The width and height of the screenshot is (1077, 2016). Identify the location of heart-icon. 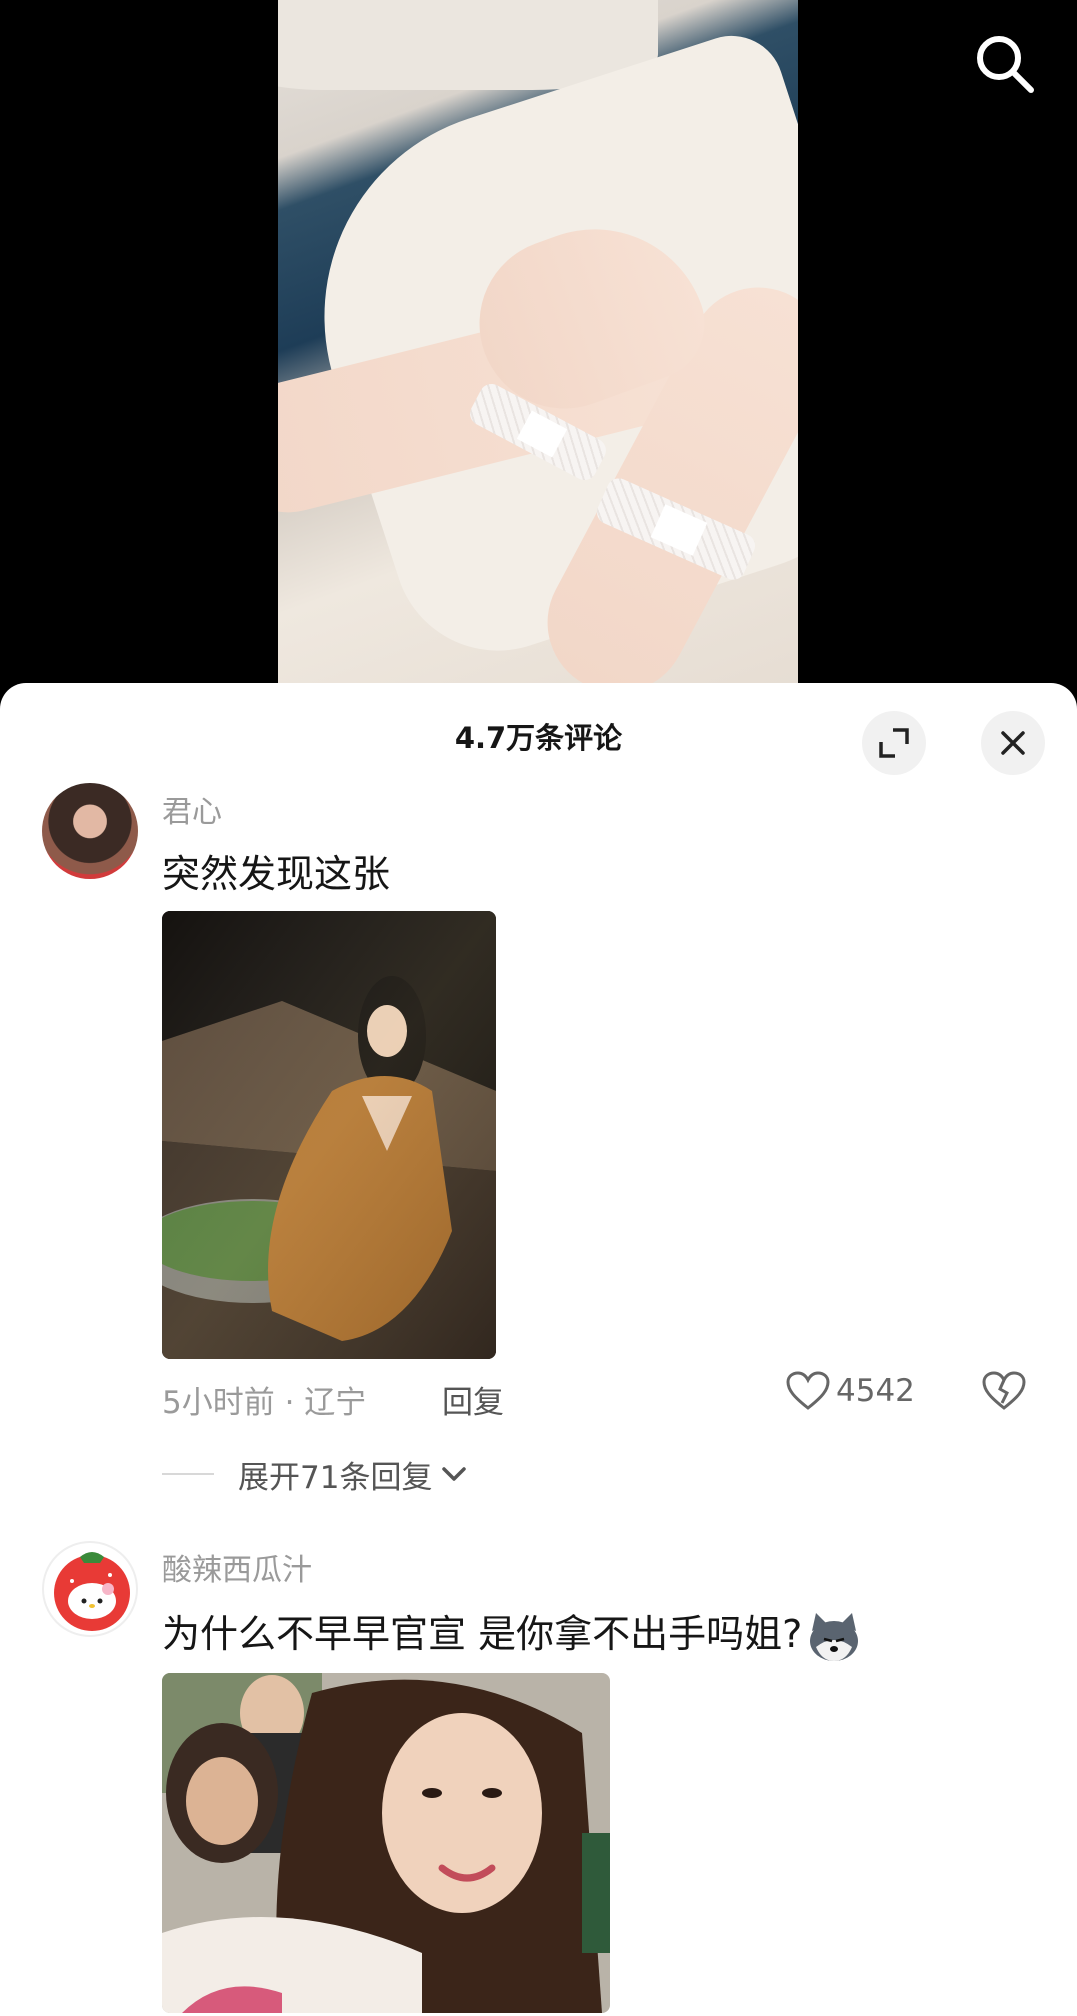
(808, 1390).